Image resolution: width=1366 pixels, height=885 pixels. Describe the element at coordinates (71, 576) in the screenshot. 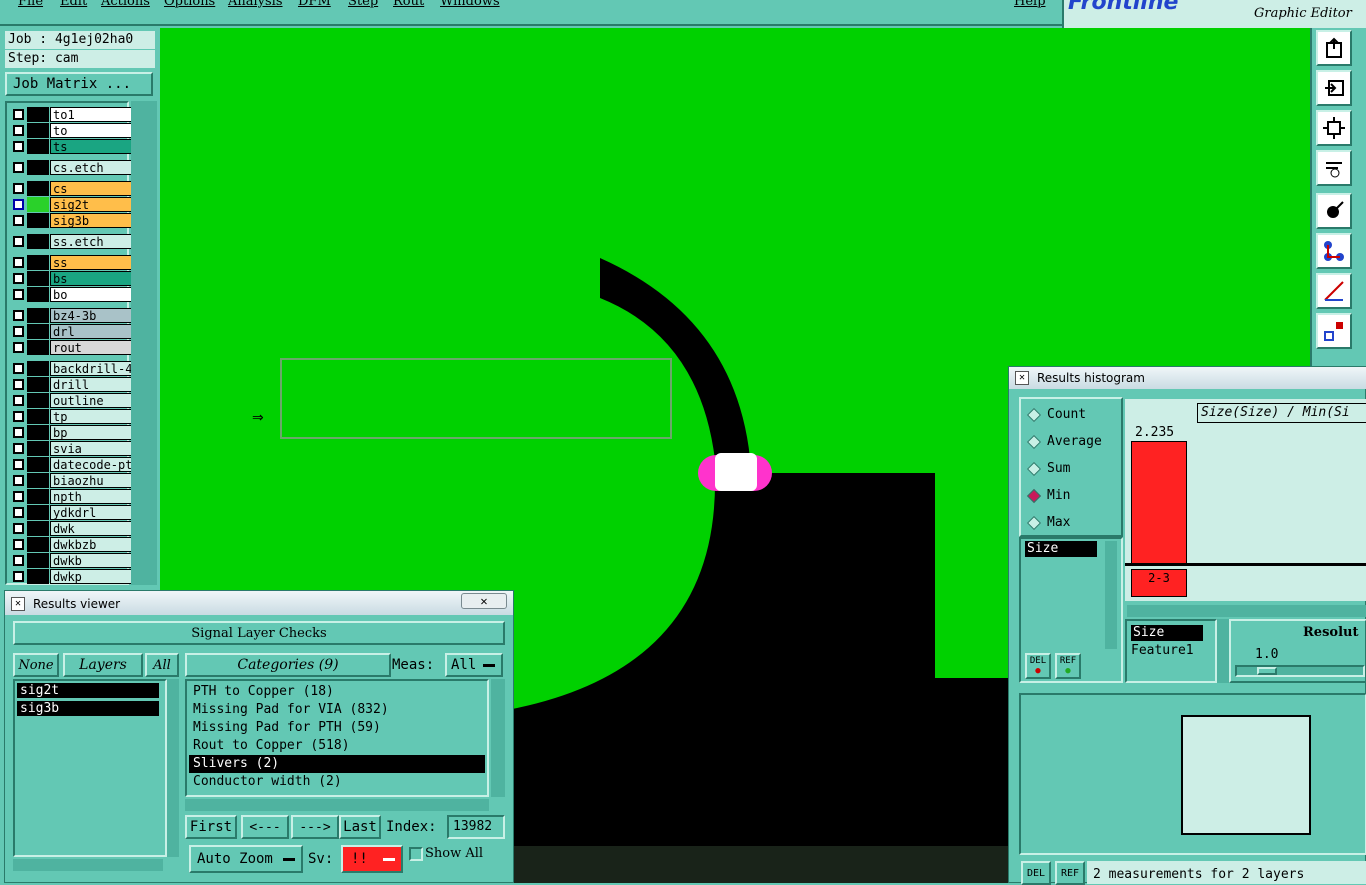

I see `layer-row: dwkp` at that location.